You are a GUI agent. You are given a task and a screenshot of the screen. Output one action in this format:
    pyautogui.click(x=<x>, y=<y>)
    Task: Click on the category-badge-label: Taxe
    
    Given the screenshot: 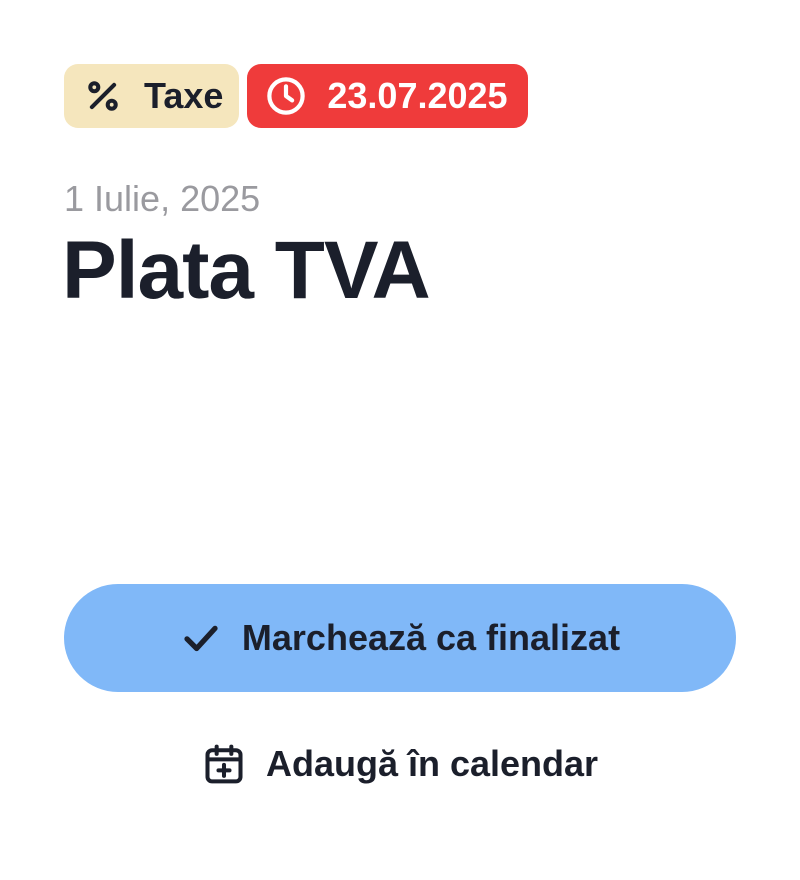 What is the action you would take?
    pyautogui.click(x=184, y=95)
    